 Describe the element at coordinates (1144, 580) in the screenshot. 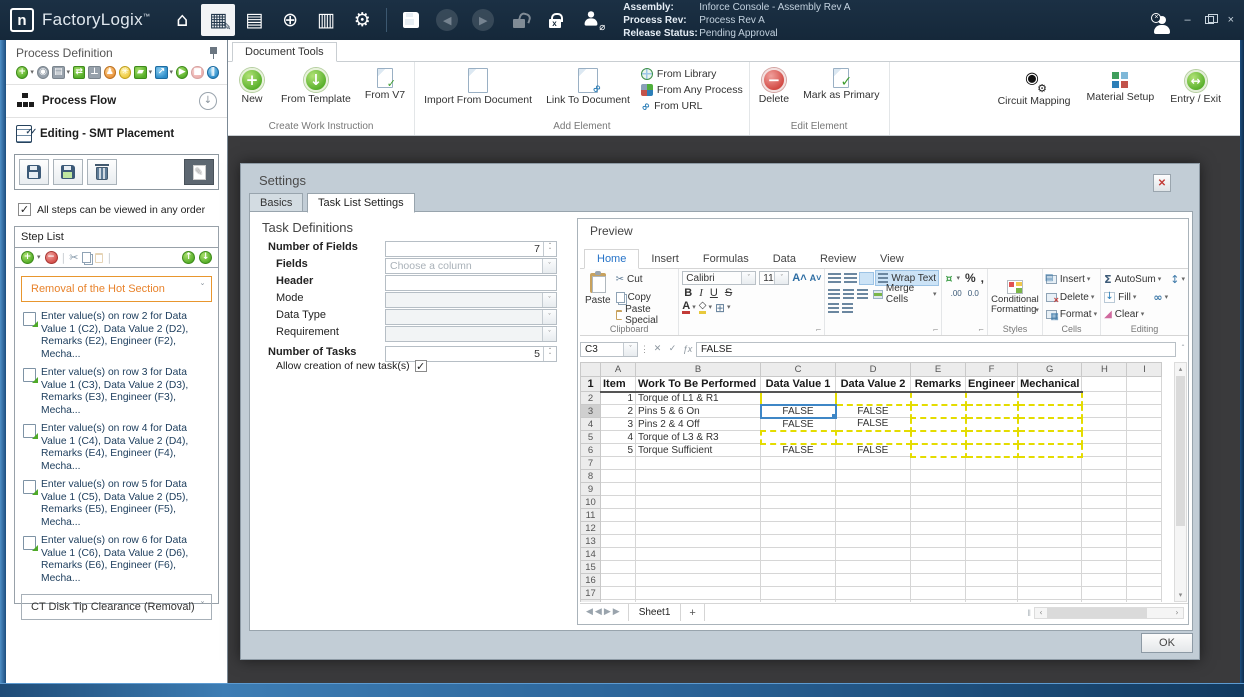

I see `cell-I16` at that location.